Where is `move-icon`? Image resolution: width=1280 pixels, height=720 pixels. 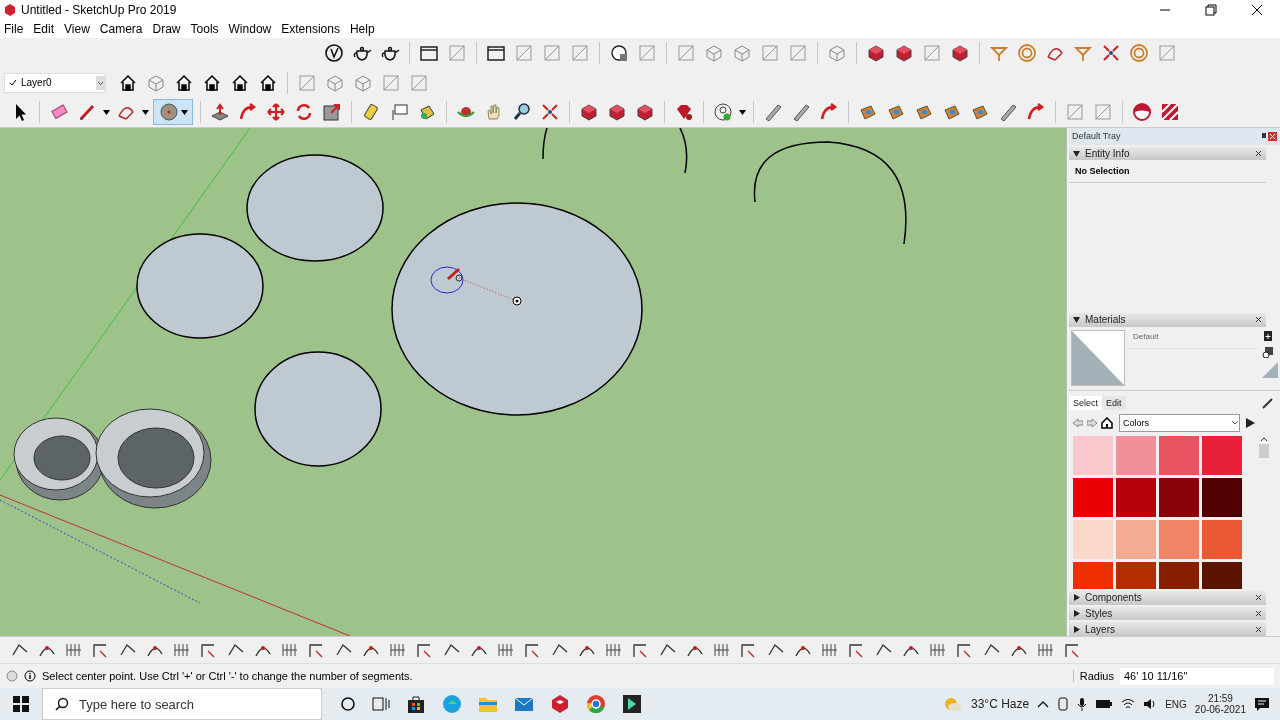 move-icon is located at coordinates (276, 112).